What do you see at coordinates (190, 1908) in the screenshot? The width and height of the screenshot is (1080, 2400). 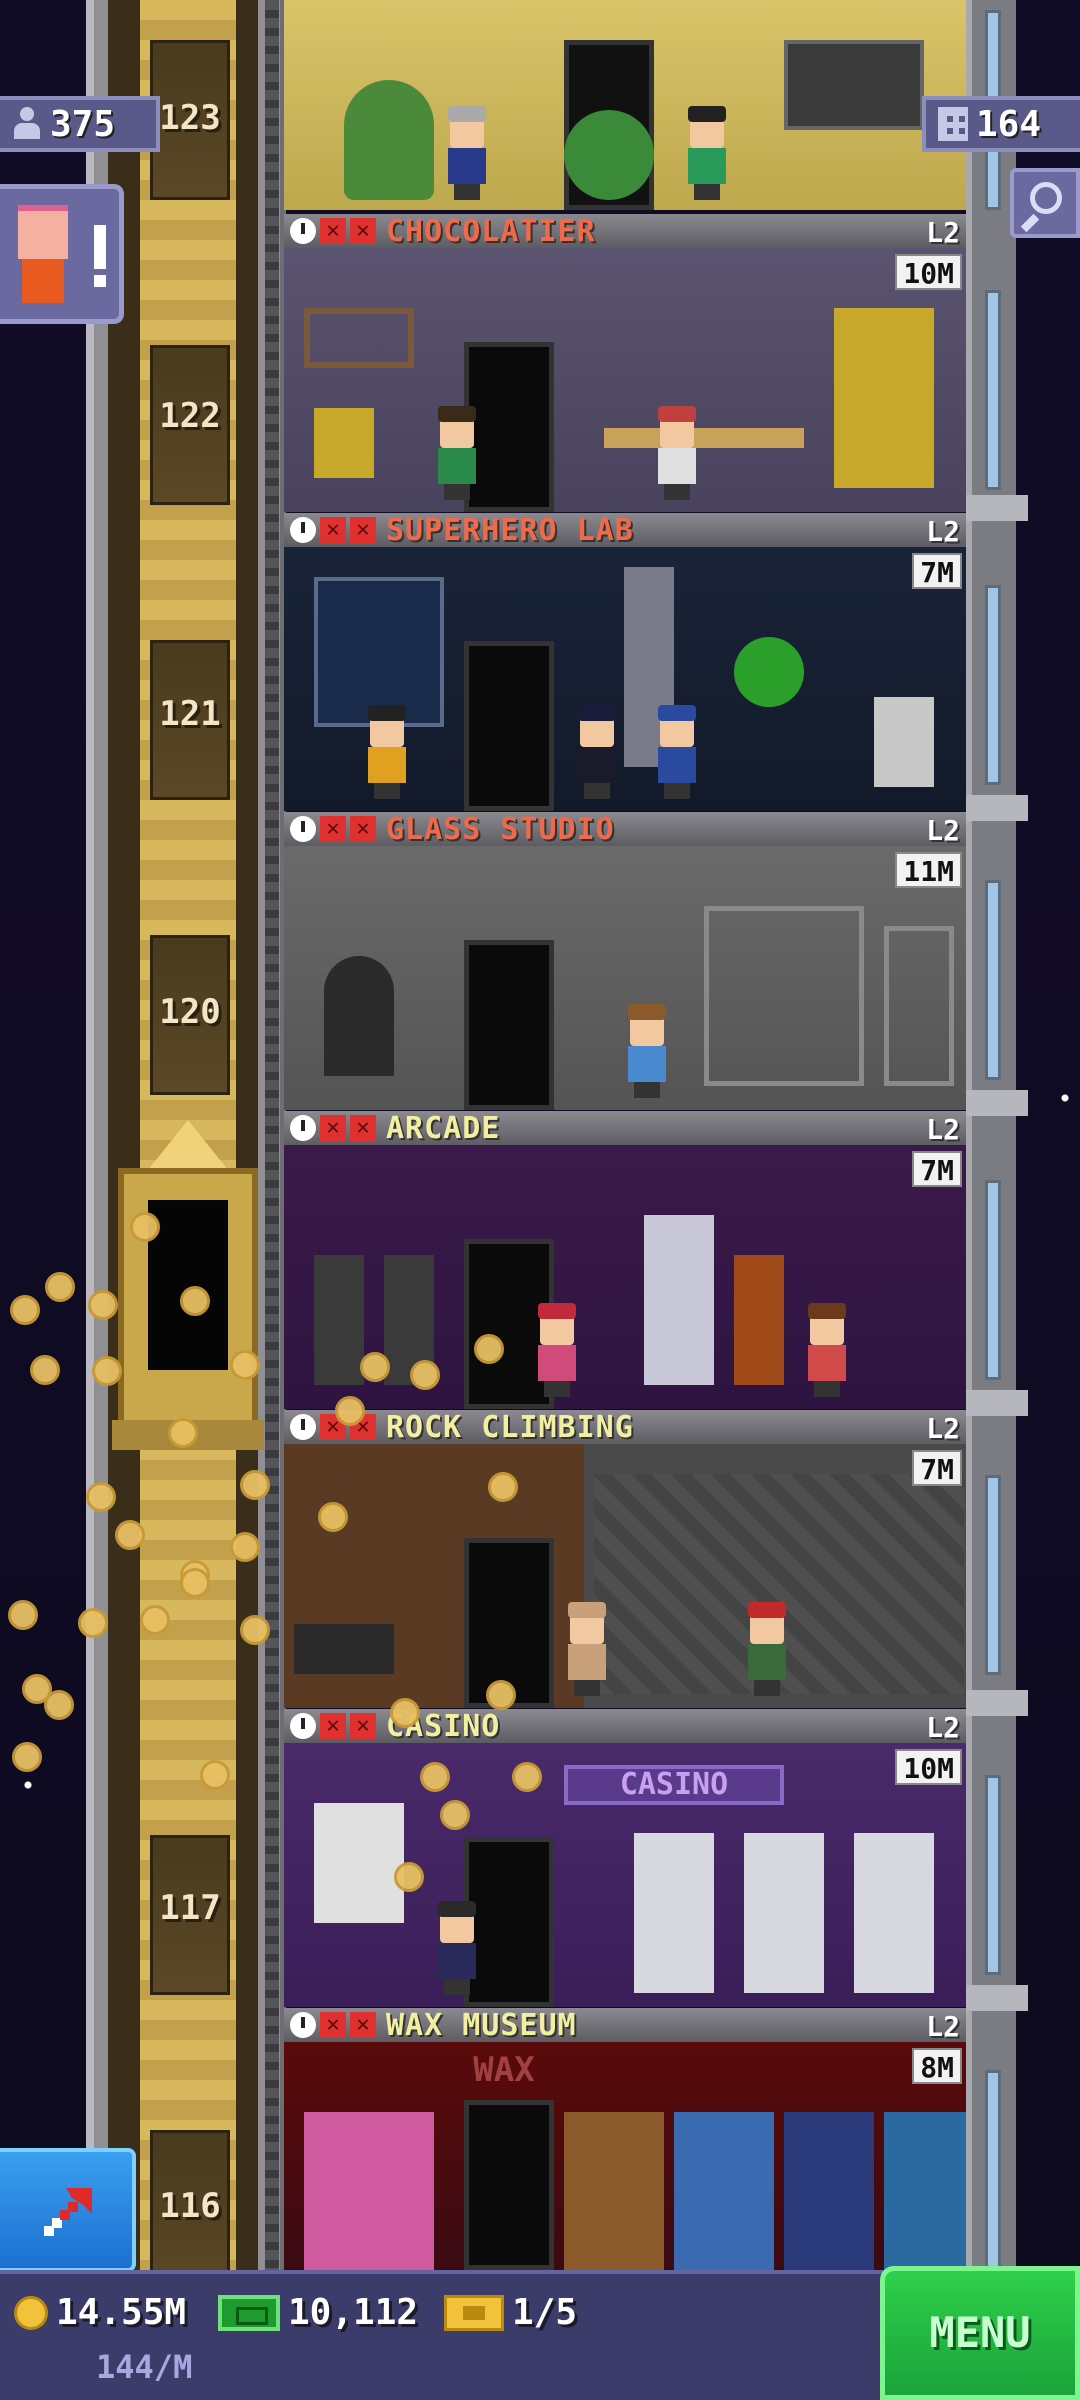 I see `shaft-floor-number: 117` at bounding box center [190, 1908].